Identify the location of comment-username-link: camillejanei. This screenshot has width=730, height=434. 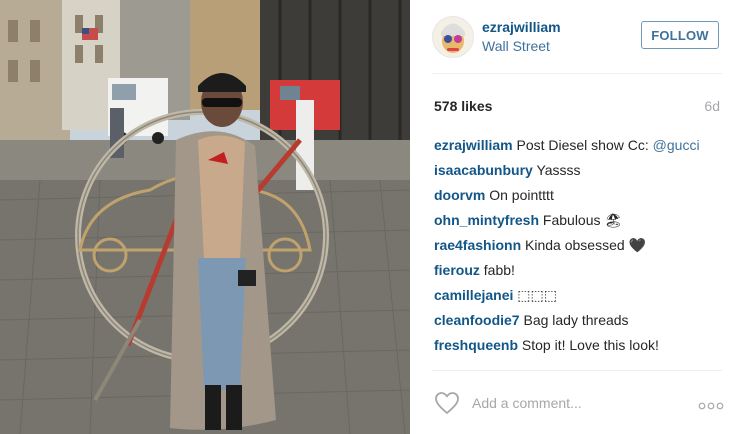
(473, 295).